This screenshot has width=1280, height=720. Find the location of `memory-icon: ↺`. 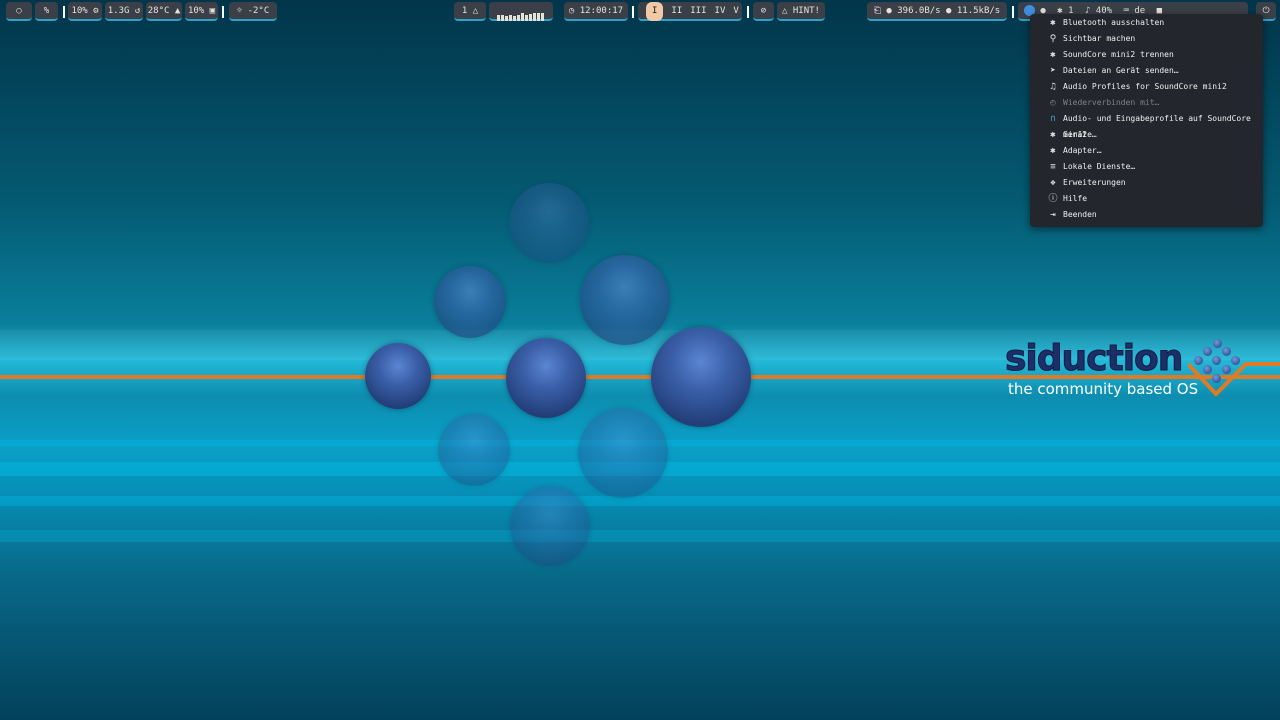

memory-icon: ↺ is located at coordinates (137, 11).